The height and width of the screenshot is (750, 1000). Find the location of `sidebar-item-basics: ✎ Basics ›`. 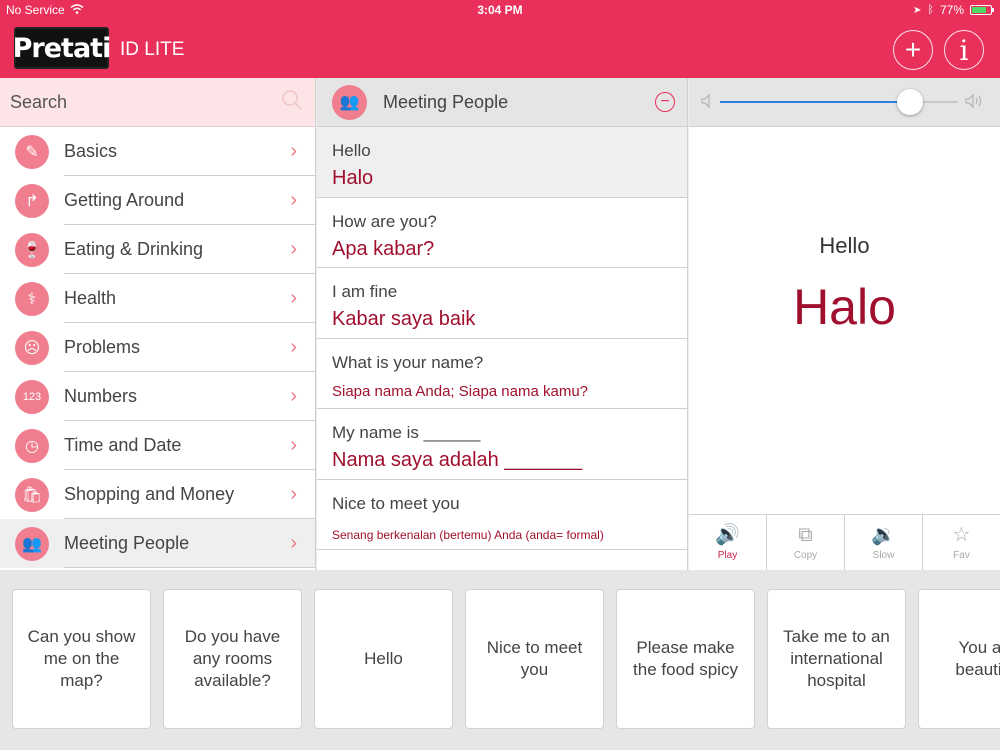

sidebar-item-basics: ✎ Basics › is located at coordinates (157, 151).